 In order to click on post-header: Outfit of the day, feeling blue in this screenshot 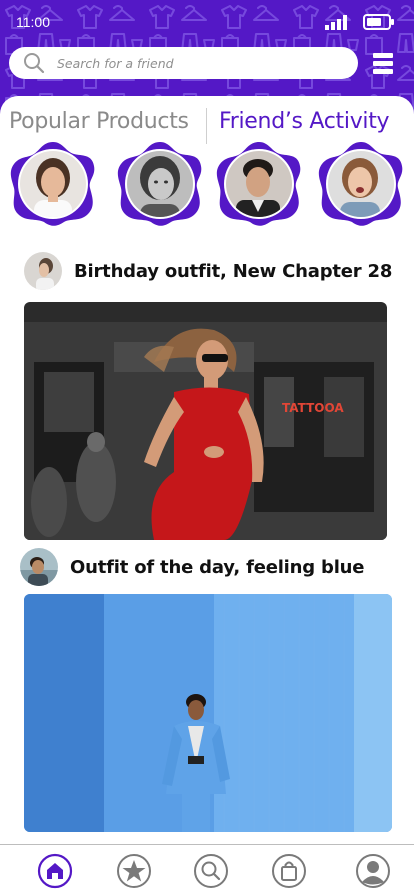, I will do `click(192, 567)`.